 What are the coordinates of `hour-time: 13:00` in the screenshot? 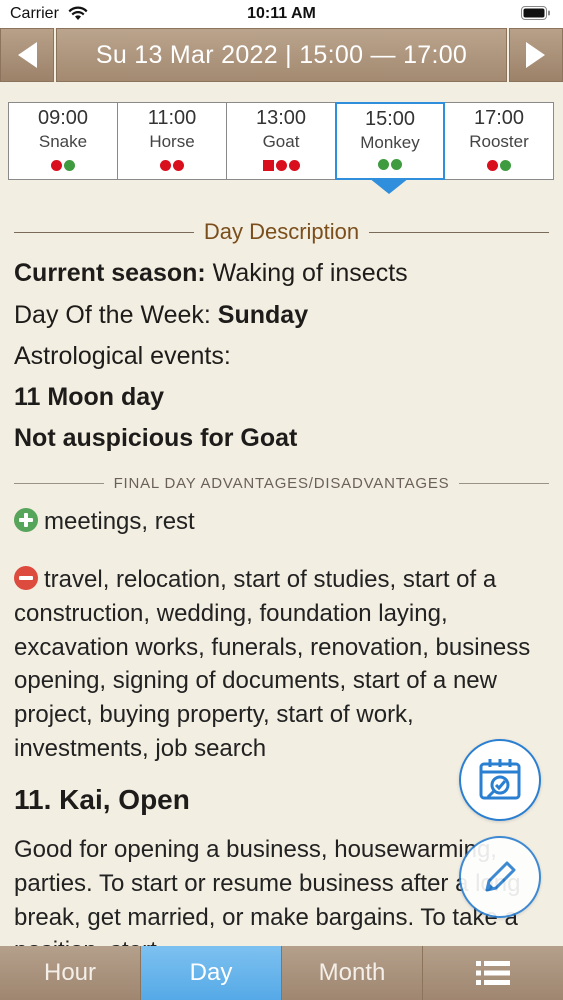 It's located at (281, 118).